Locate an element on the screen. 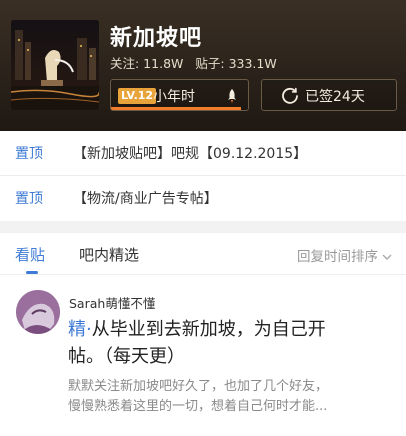 The width and height of the screenshot is (406, 436). pinned-title: 【新加坡贴吧】吧规【09.12.2015】 is located at coordinates (190, 154).